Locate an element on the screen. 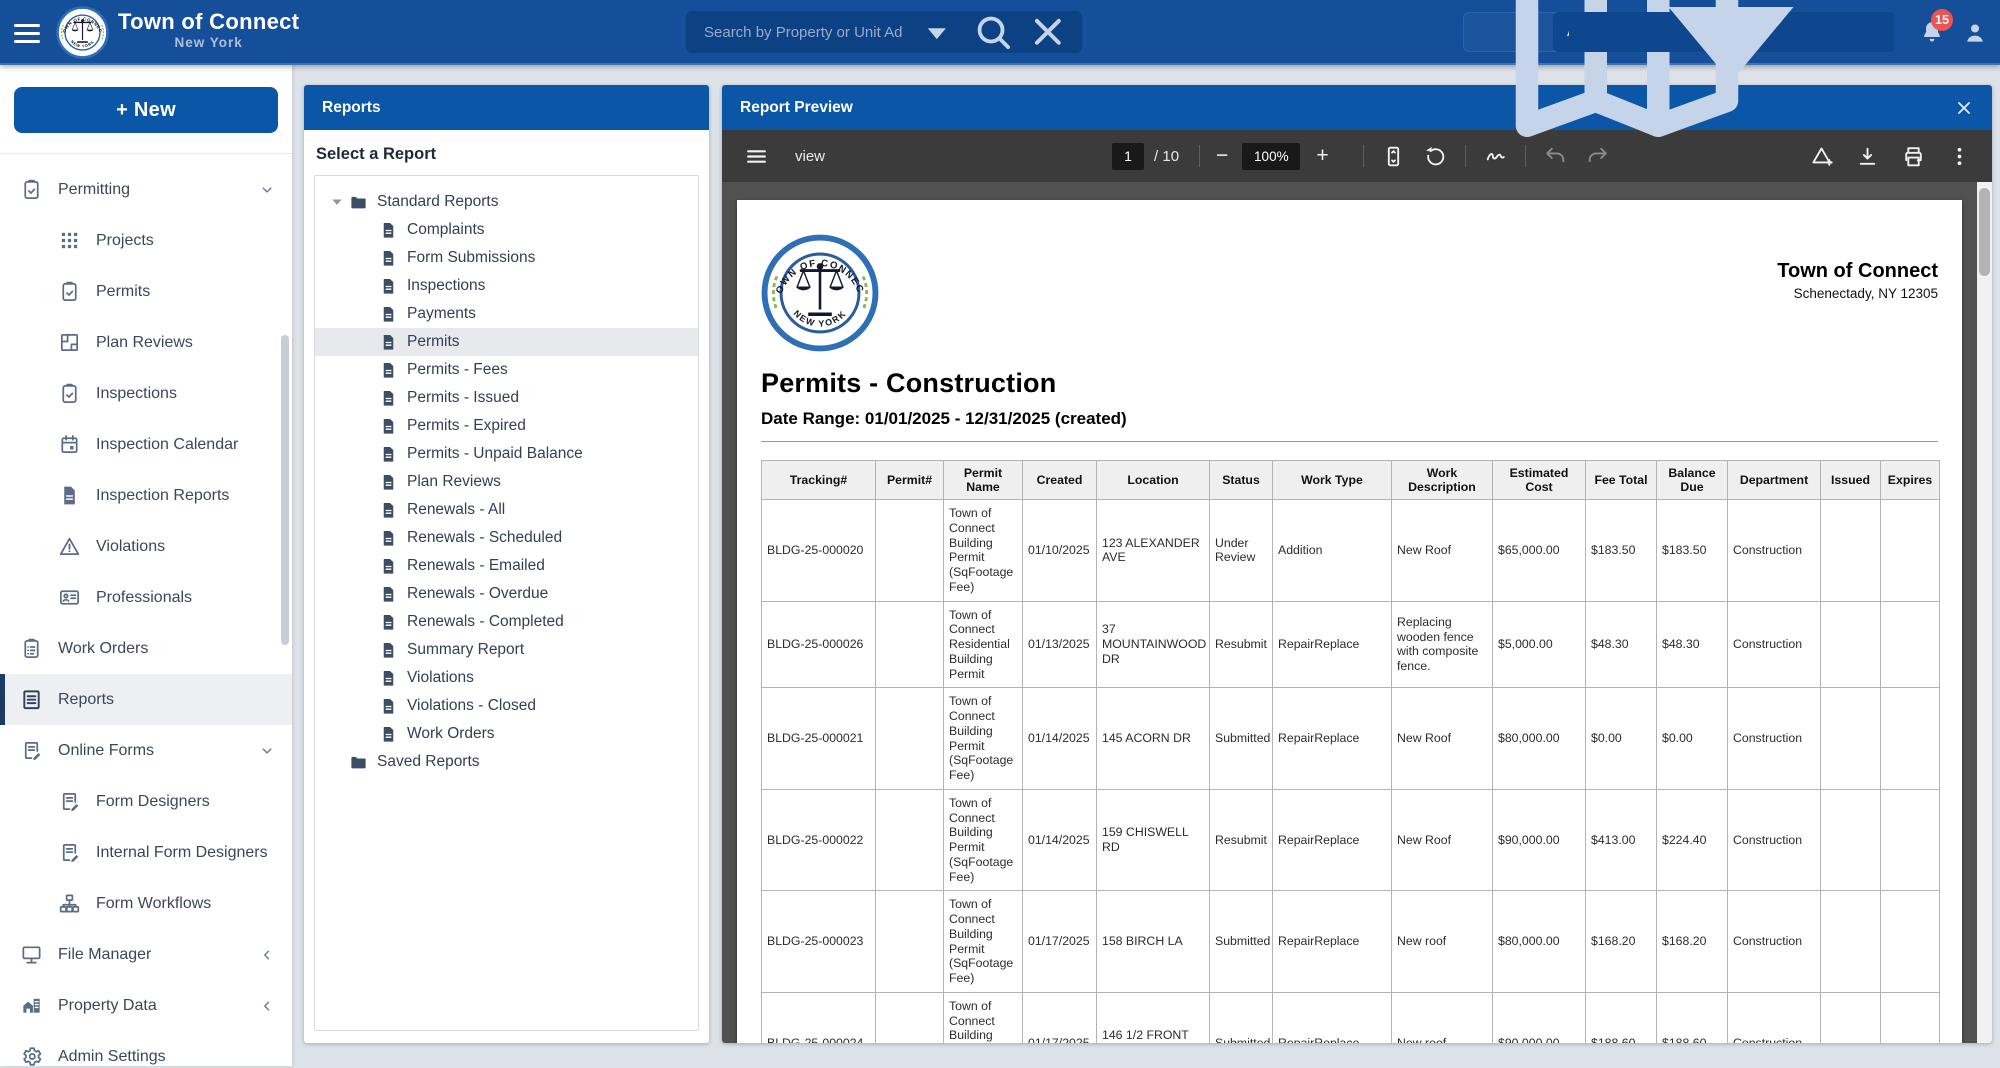  tree-item-label: Violations is located at coordinates (440, 677).